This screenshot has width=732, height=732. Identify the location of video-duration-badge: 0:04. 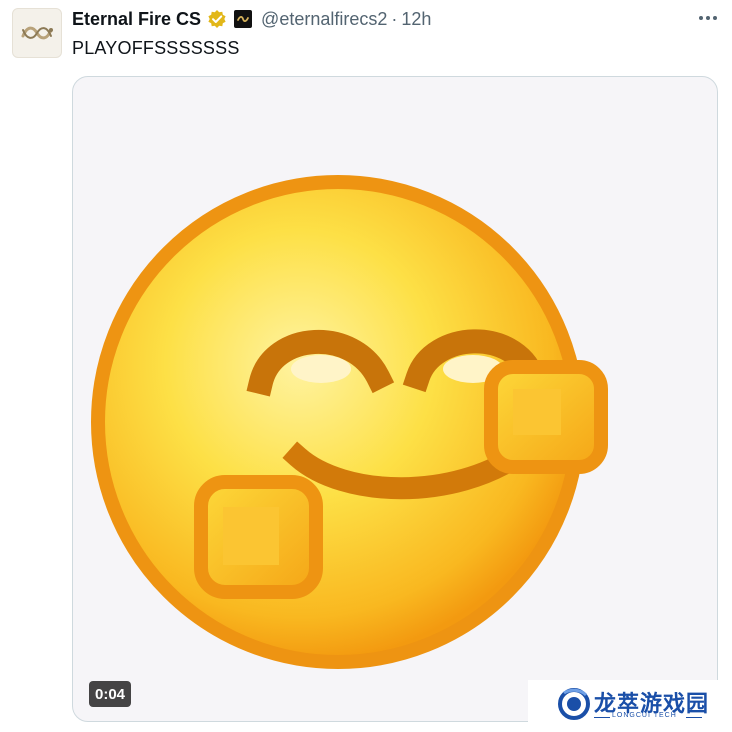
(110, 694).